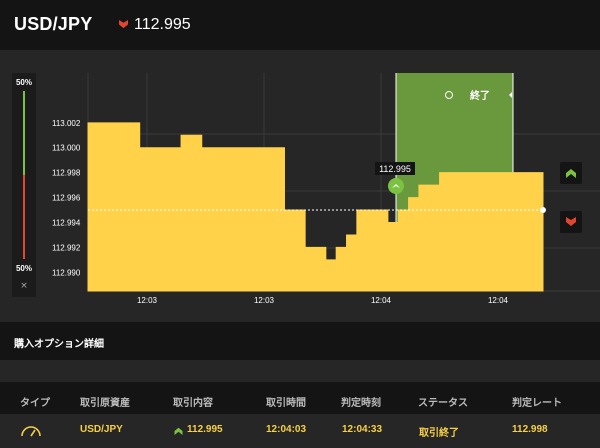 The height and width of the screenshot is (448, 600). What do you see at coordinates (543, 210) in the screenshot?
I see `current-rate-dot` at bounding box center [543, 210].